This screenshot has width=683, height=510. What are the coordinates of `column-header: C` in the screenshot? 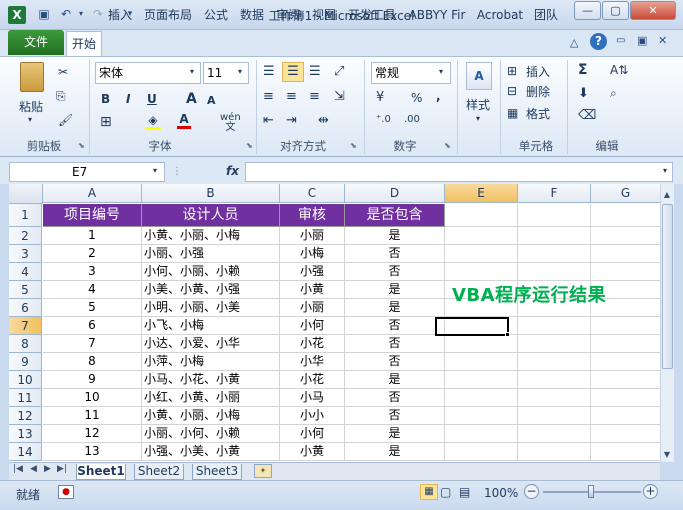 It's located at (312, 193).